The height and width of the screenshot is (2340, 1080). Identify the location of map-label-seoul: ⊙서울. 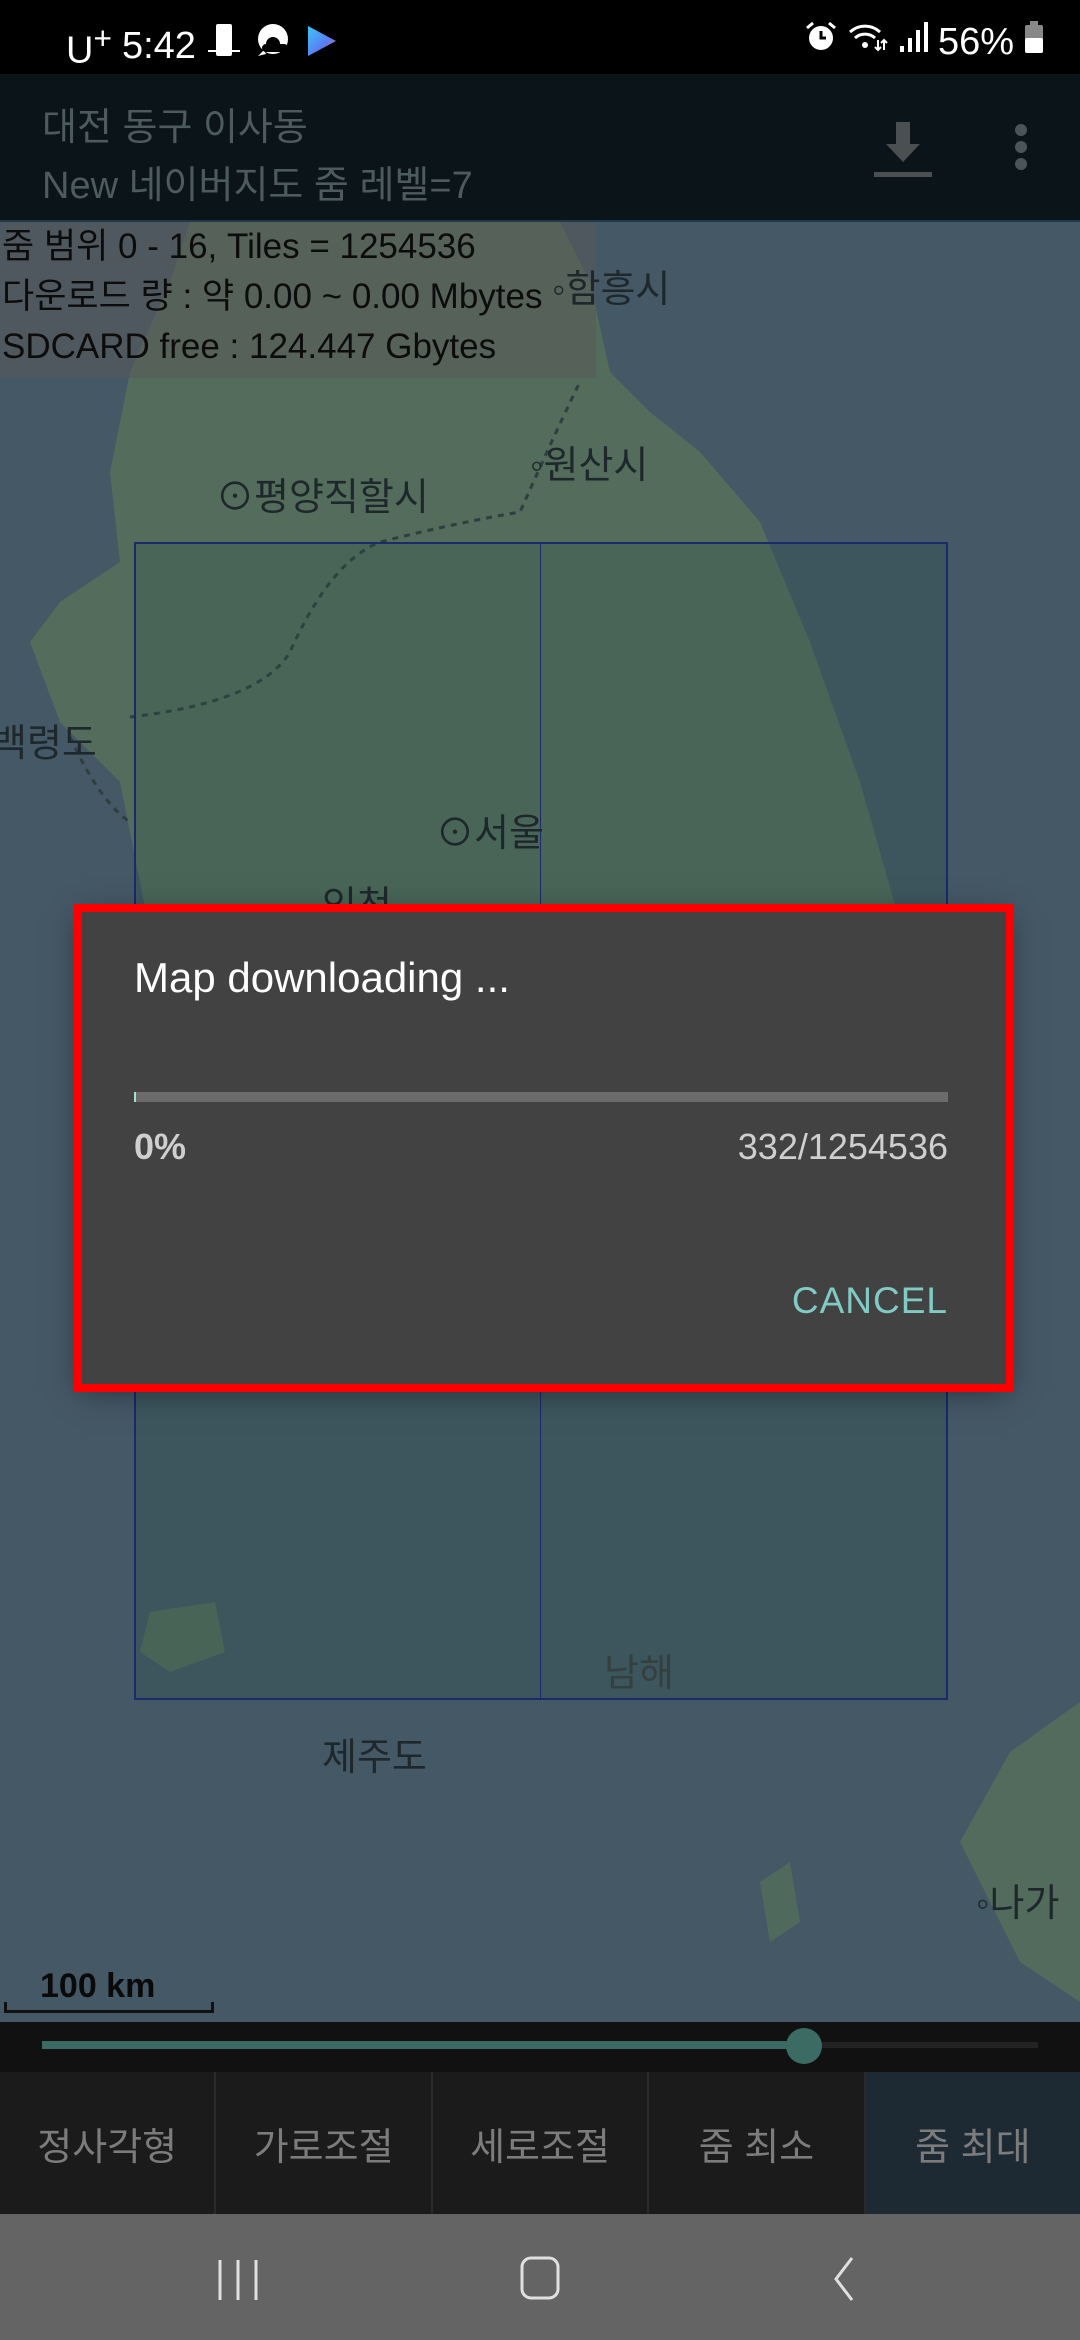
(490, 834).